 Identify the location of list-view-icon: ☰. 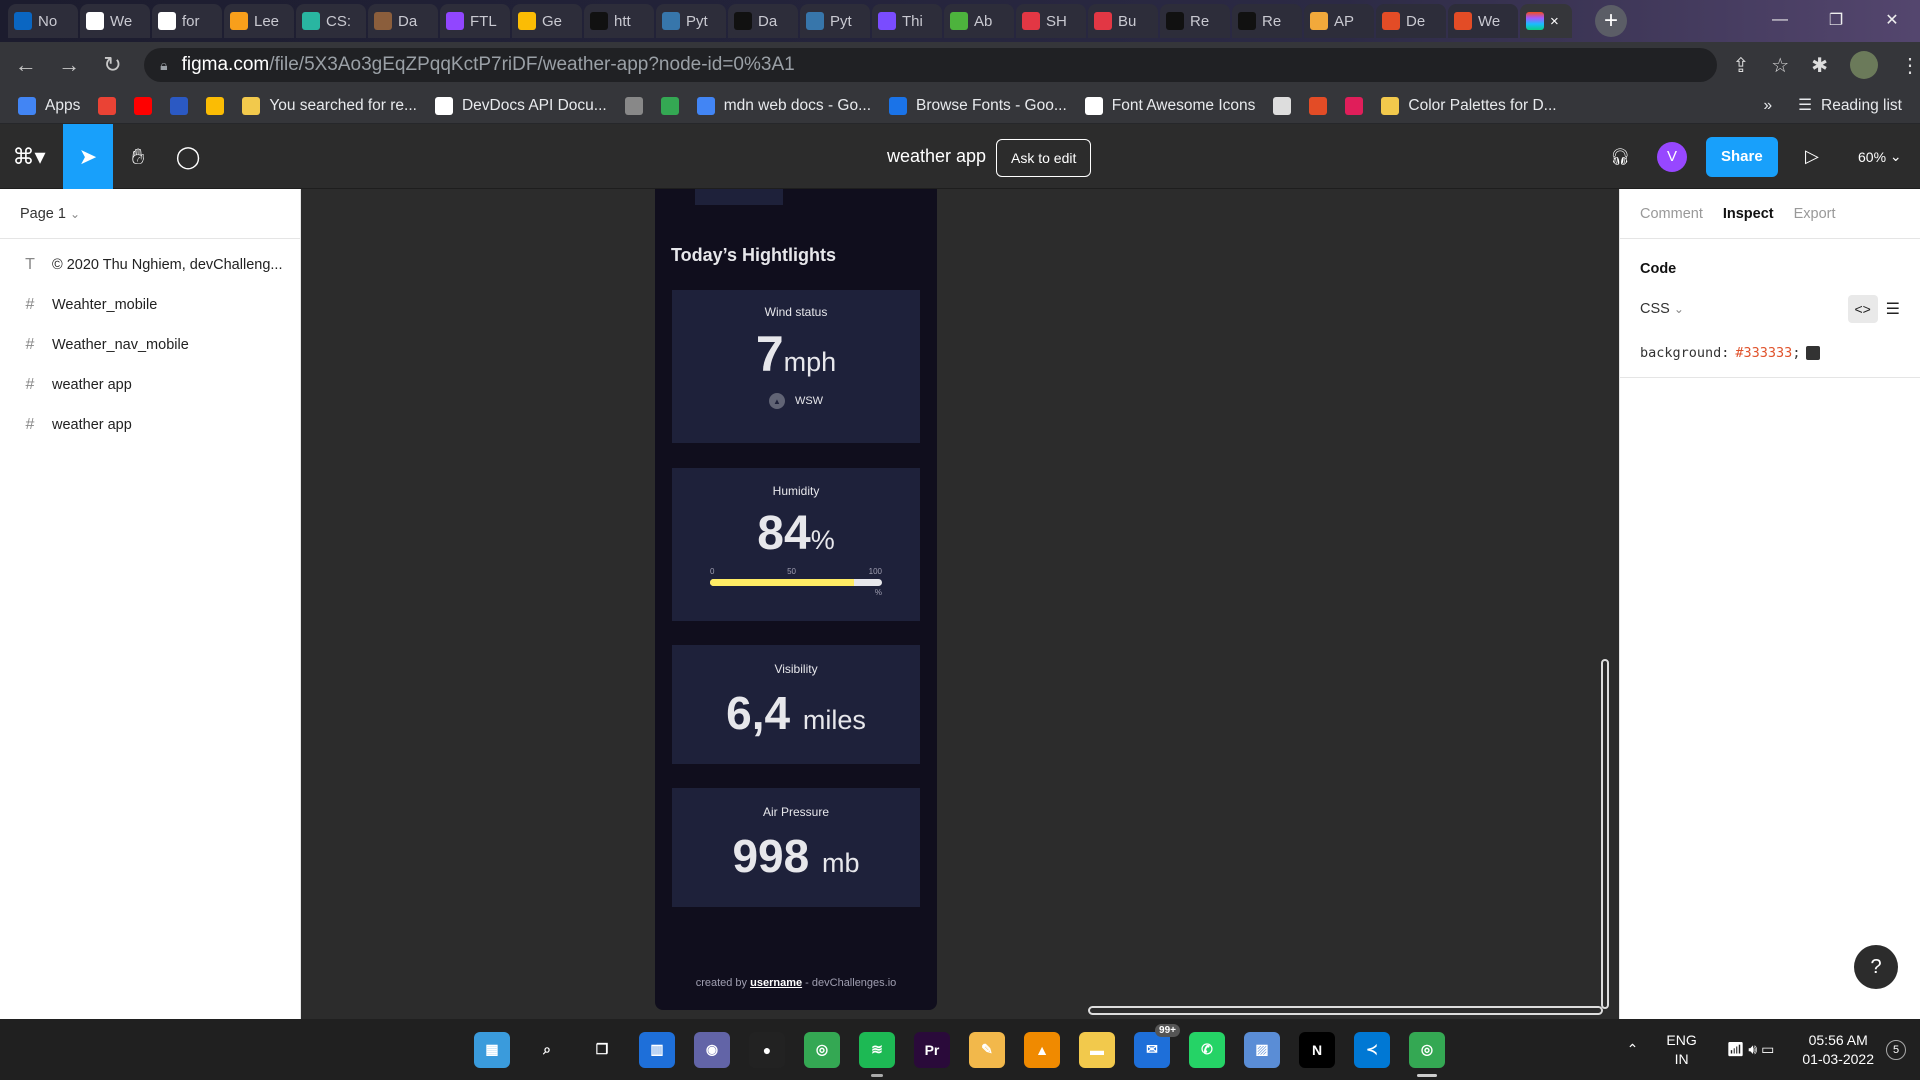
(1893, 309).